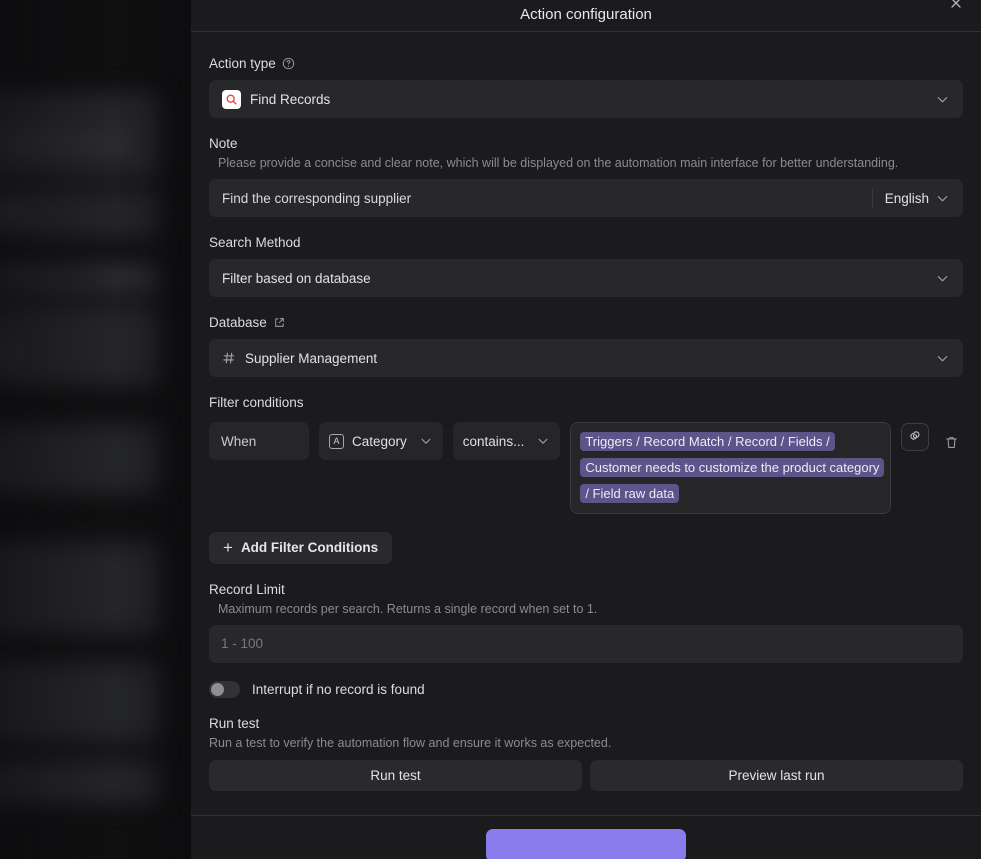 Image resolution: width=981 pixels, height=859 pixels. I want to click on note-label: Note, so click(223, 143).